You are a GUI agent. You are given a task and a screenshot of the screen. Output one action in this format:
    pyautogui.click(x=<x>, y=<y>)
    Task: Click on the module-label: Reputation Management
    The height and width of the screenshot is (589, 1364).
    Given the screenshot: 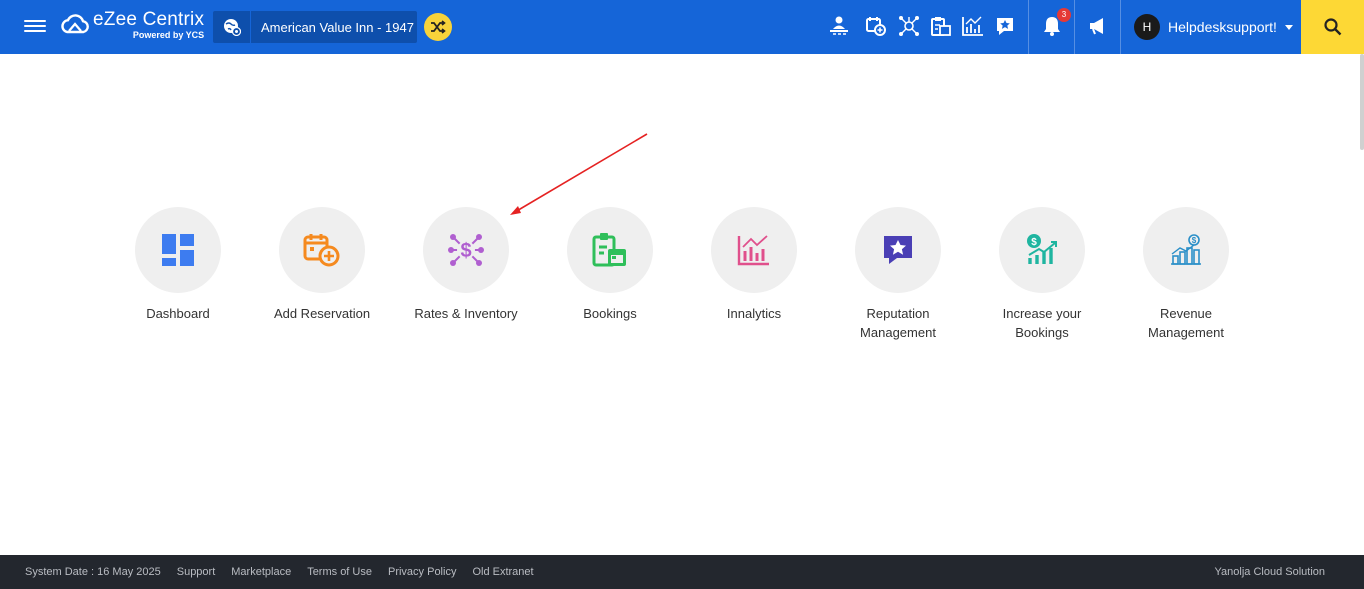 What is the action you would take?
    pyautogui.click(x=898, y=323)
    